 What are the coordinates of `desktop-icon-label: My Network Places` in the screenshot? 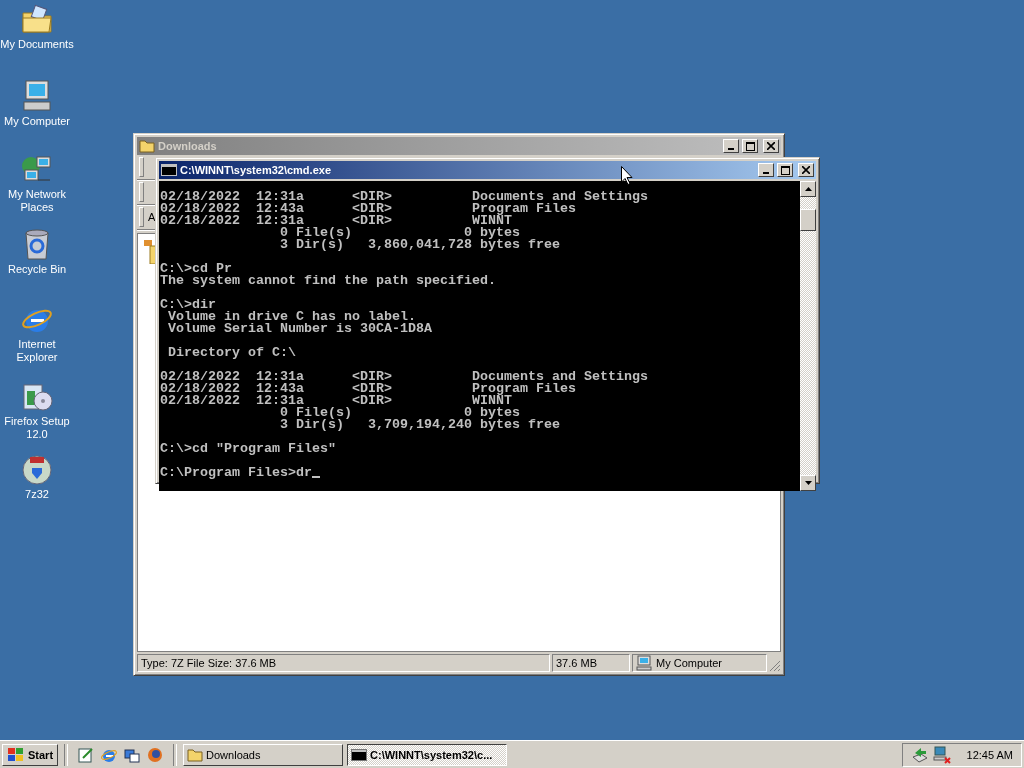 It's located at (37, 201).